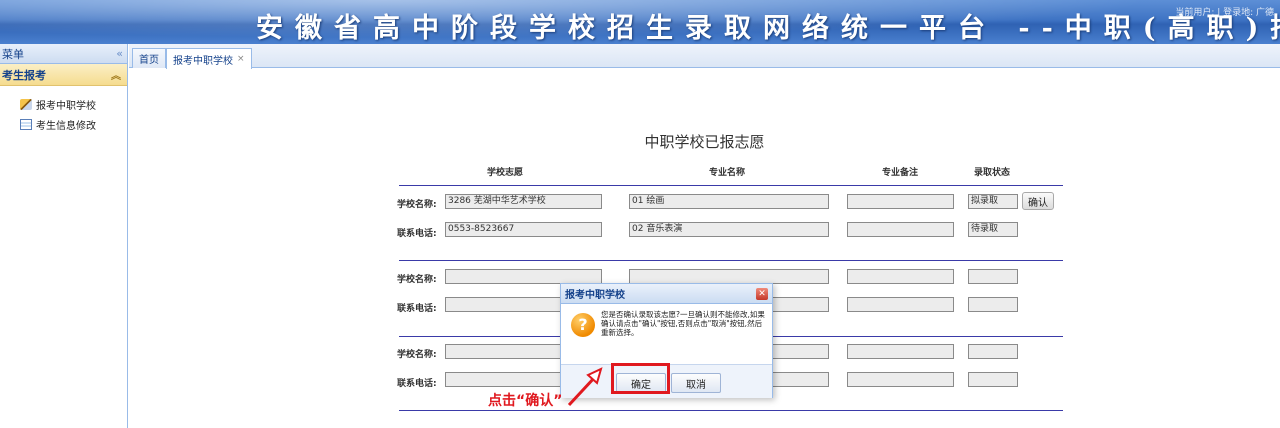 The height and width of the screenshot is (428, 1280). Describe the element at coordinates (1224, 13) in the screenshot. I see `current-user-info: 当前用户: | 登录地: 广德` at that location.